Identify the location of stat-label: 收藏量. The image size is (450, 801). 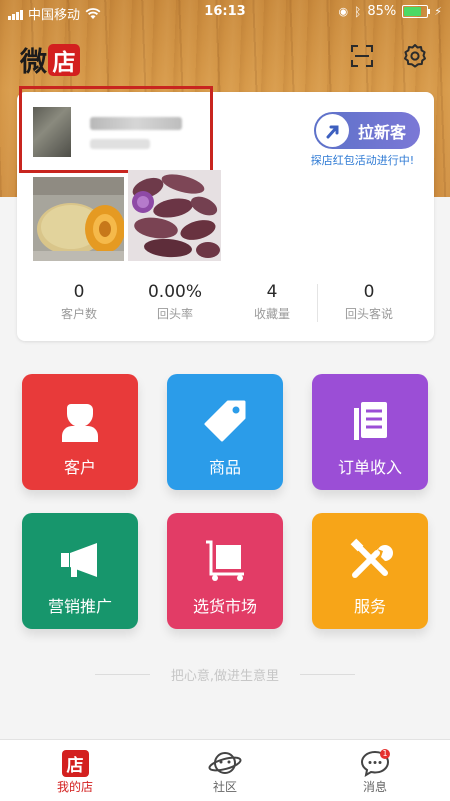
(271, 314).